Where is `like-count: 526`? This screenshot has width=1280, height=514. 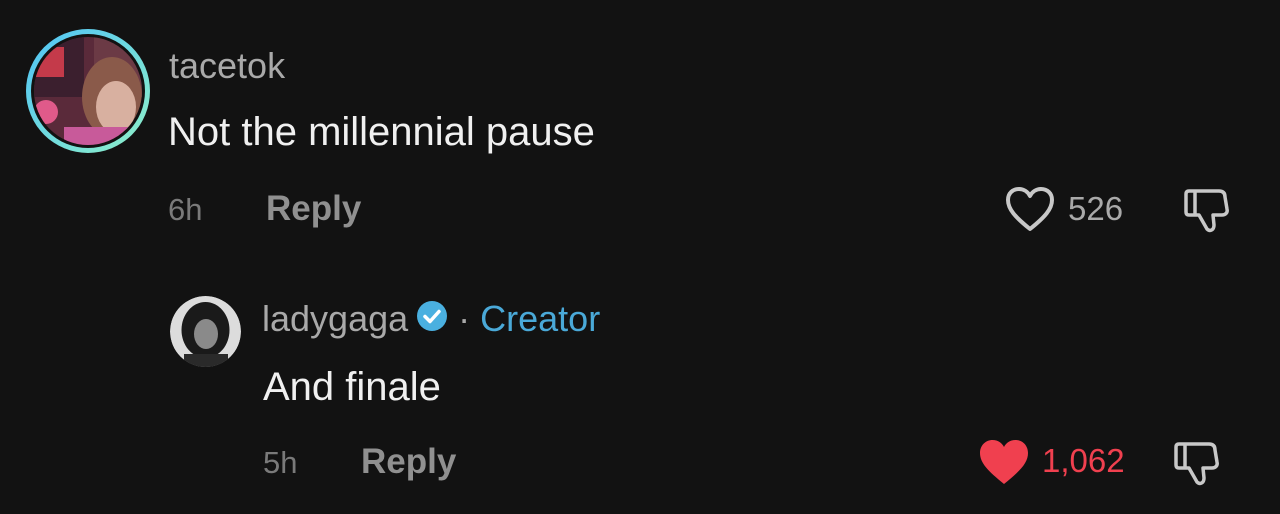 like-count: 526 is located at coordinates (1096, 208).